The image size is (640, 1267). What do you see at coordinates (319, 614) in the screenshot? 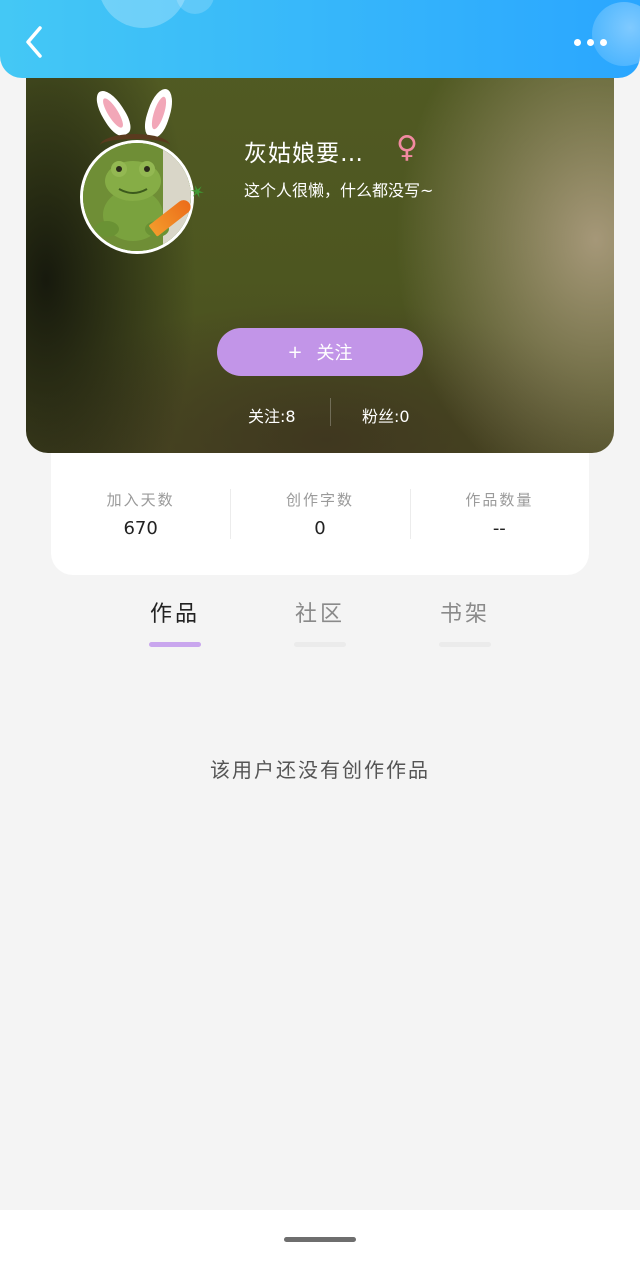
I see `tab-label: 社区` at bounding box center [319, 614].